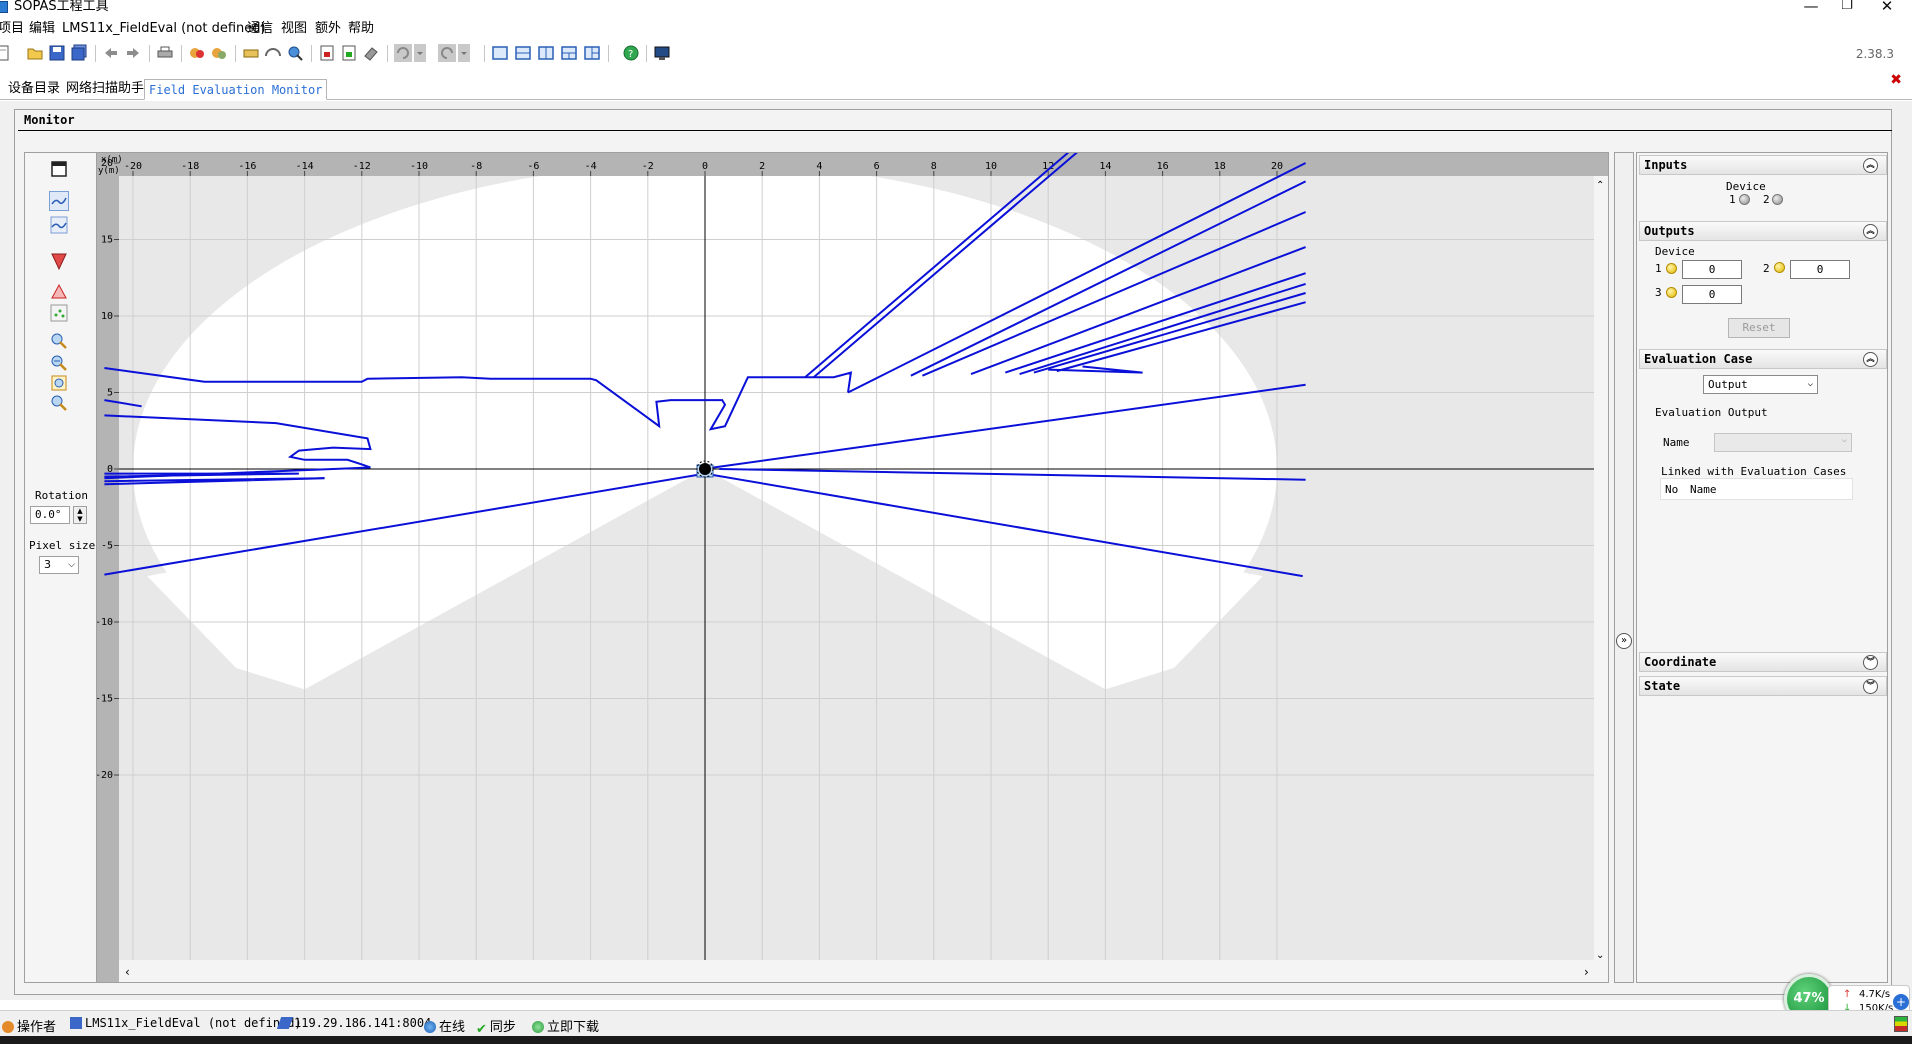 This screenshot has height=1044, width=1912. What do you see at coordinates (573, 1027) in the screenshot?
I see `status-download-label: 立即下载` at bounding box center [573, 1027].